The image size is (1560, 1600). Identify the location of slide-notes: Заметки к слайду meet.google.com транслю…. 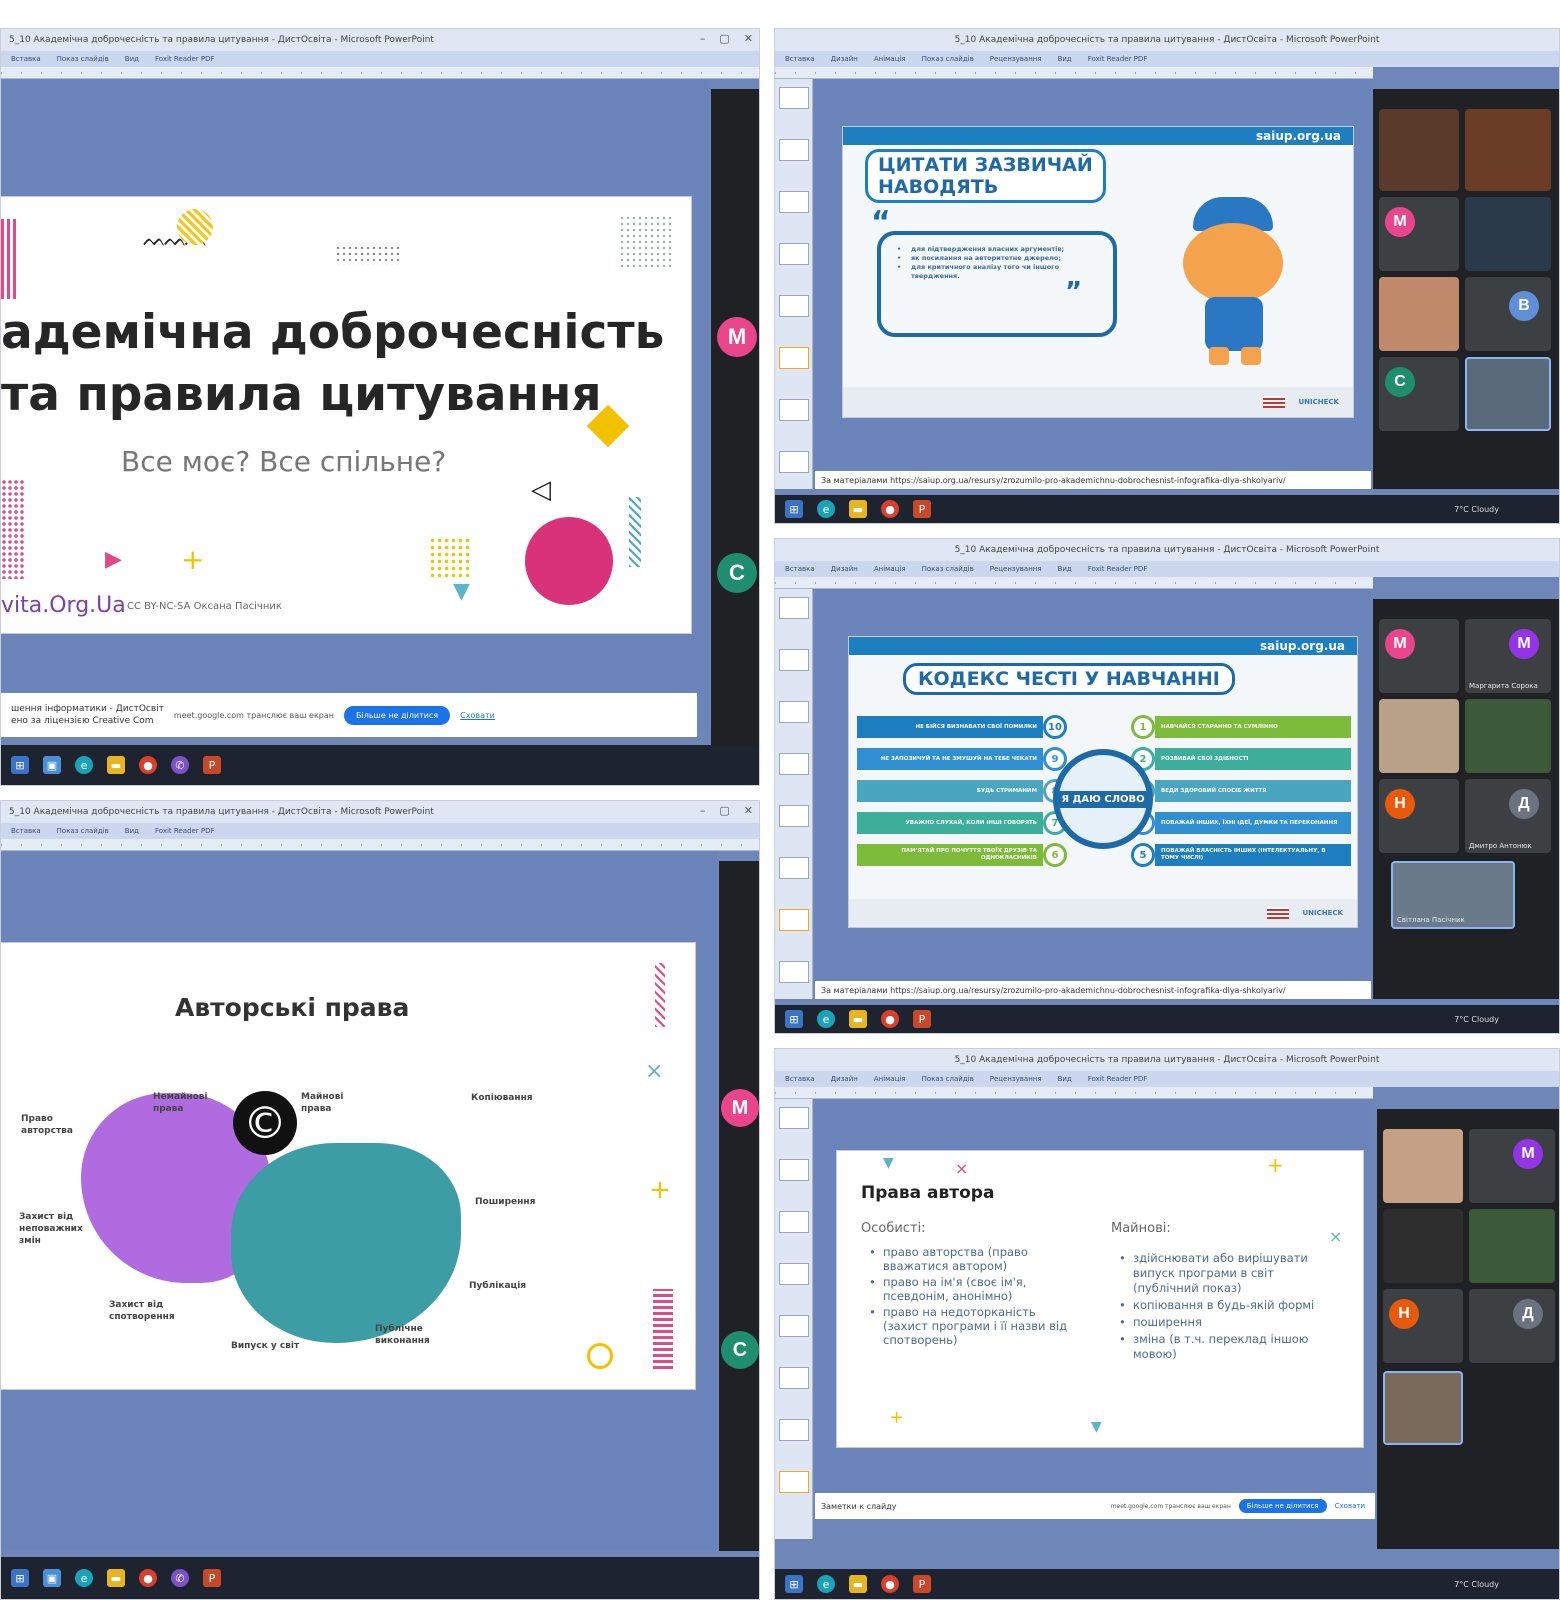
(1095, 1506).